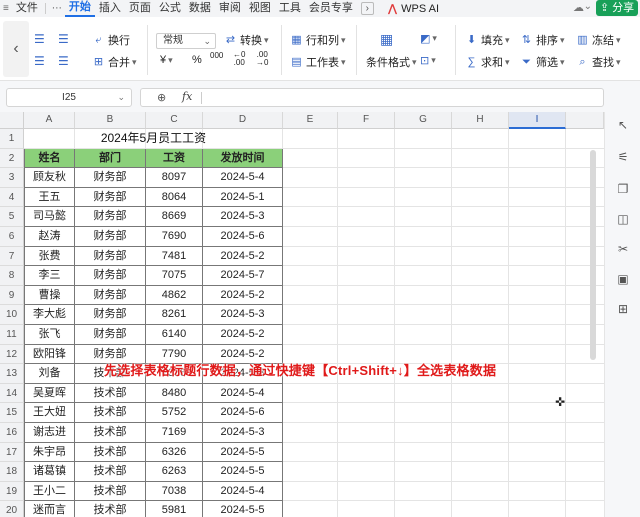  What do you see at coordinates (49, 452) in the screenshot?
I see `table-cell: 朱宇昂` at bounding box center [49, 452].